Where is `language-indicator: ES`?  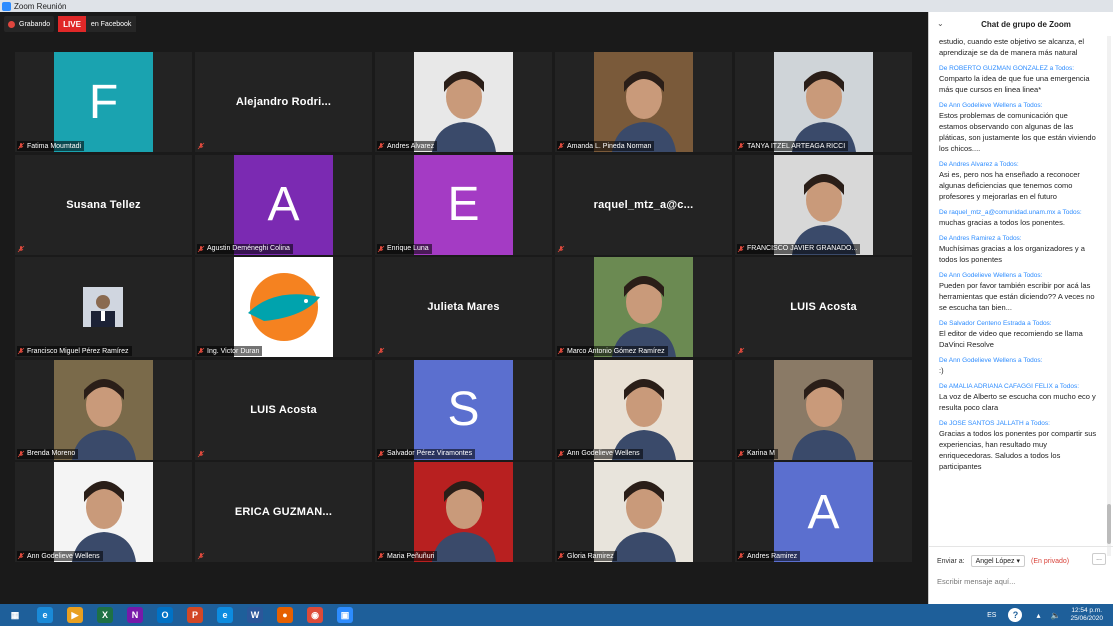
language-indicator: ES is located at coordinates (991, 615).